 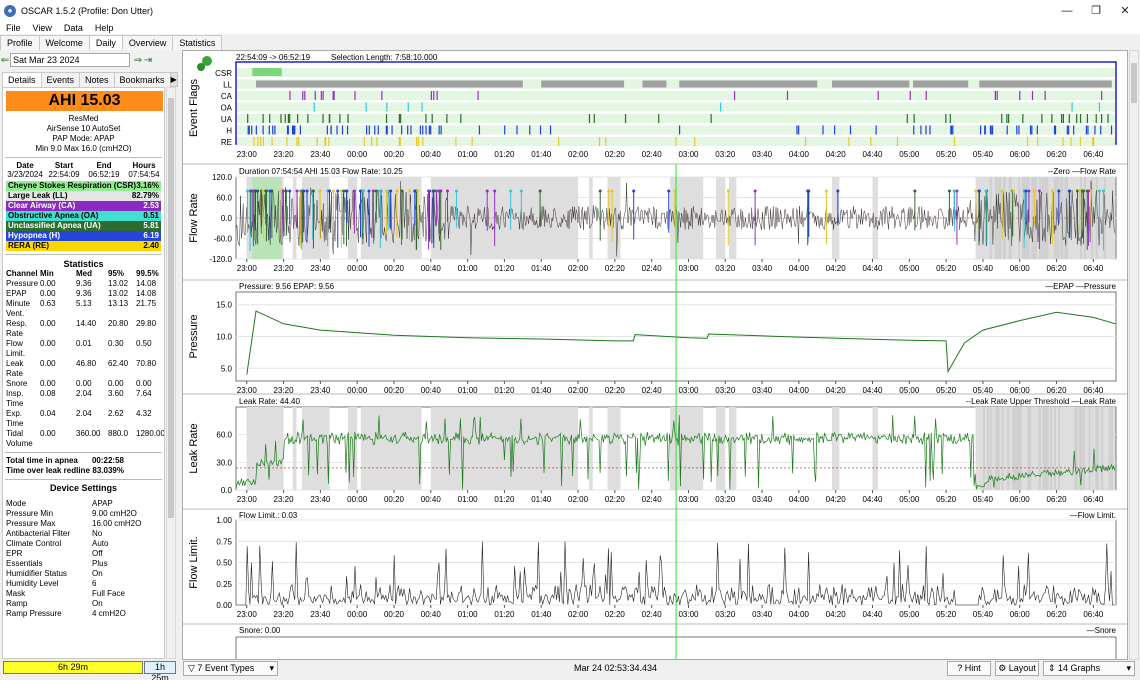 I want to click on leak-flag, so click(x=1045, y=84).